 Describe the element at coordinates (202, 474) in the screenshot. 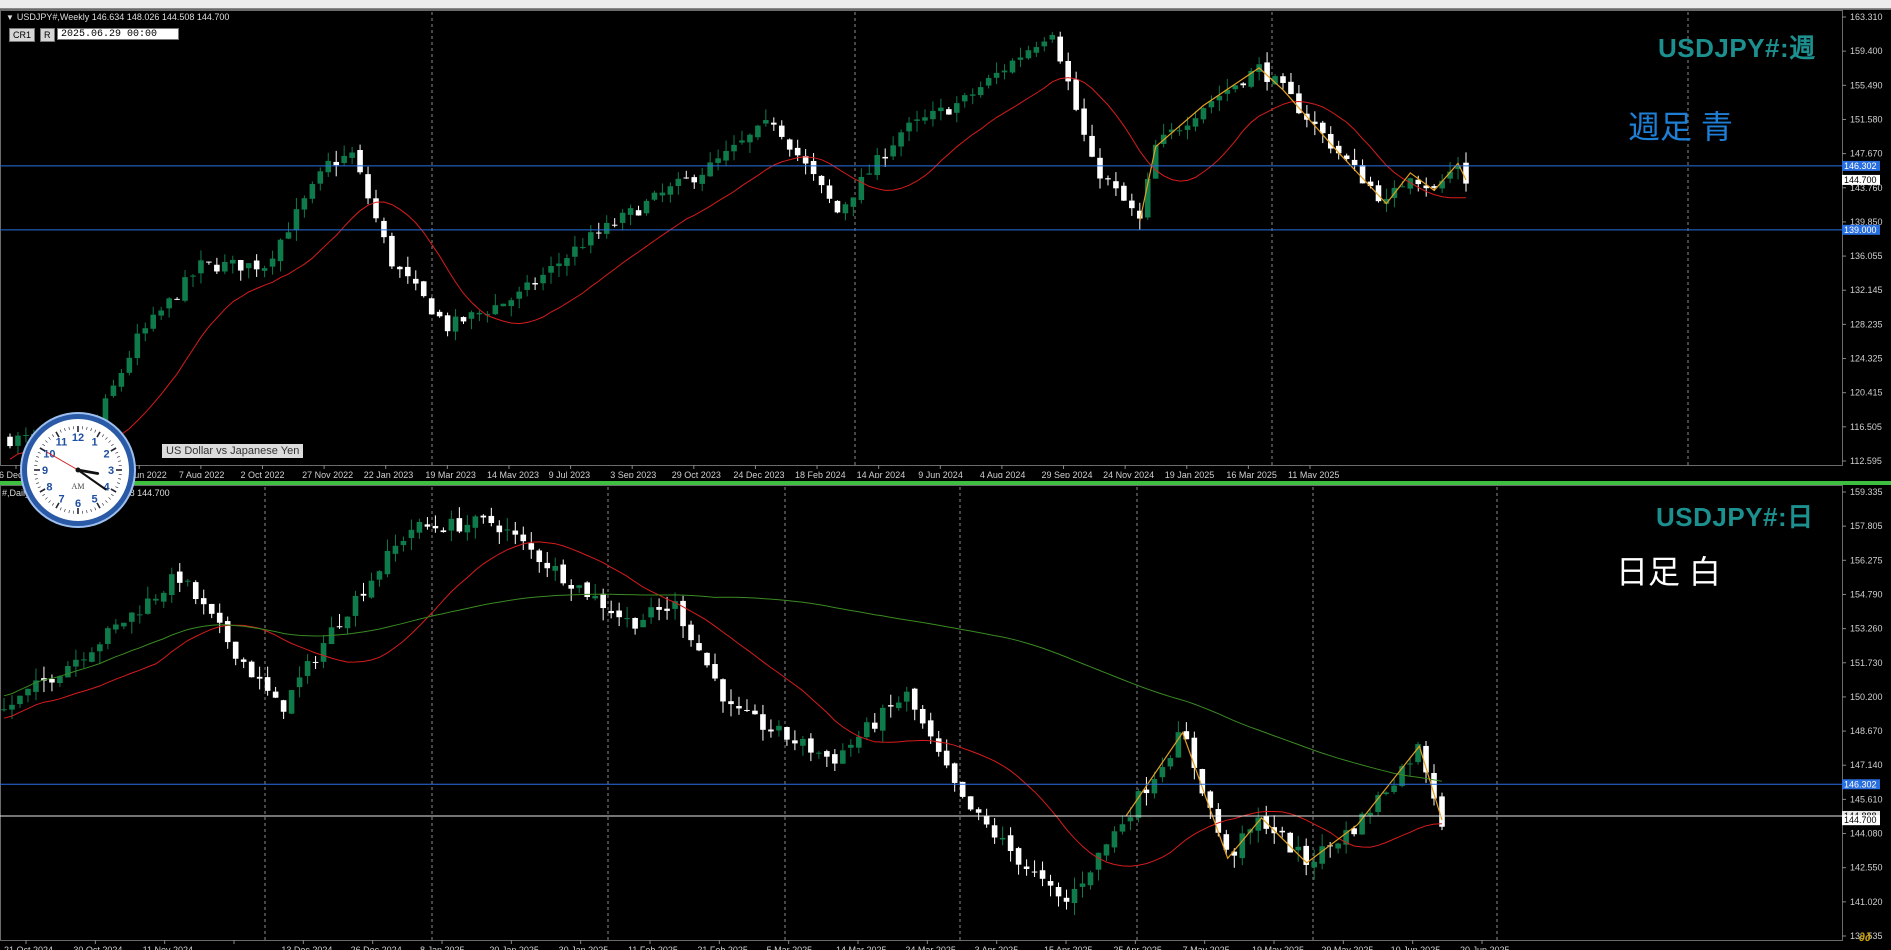

I see `x-tick-label: 7 Aug 2022` at that location.